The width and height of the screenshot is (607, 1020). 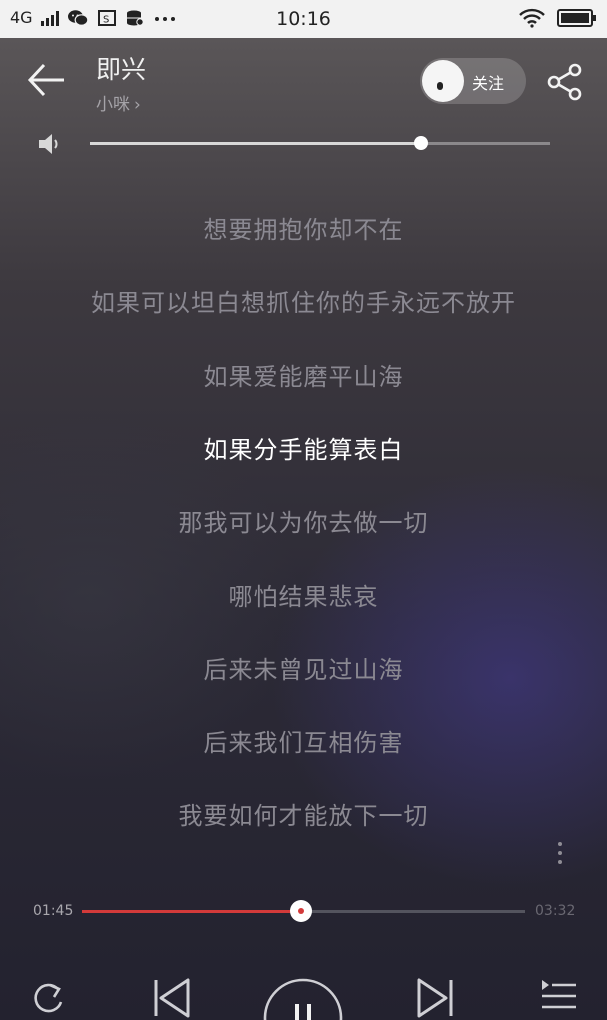 What do you see at coordinates (303, 816) in the screenshot?
I see `lyric-line: 我要如何才能放下一切` at bounding box center [303, 816].